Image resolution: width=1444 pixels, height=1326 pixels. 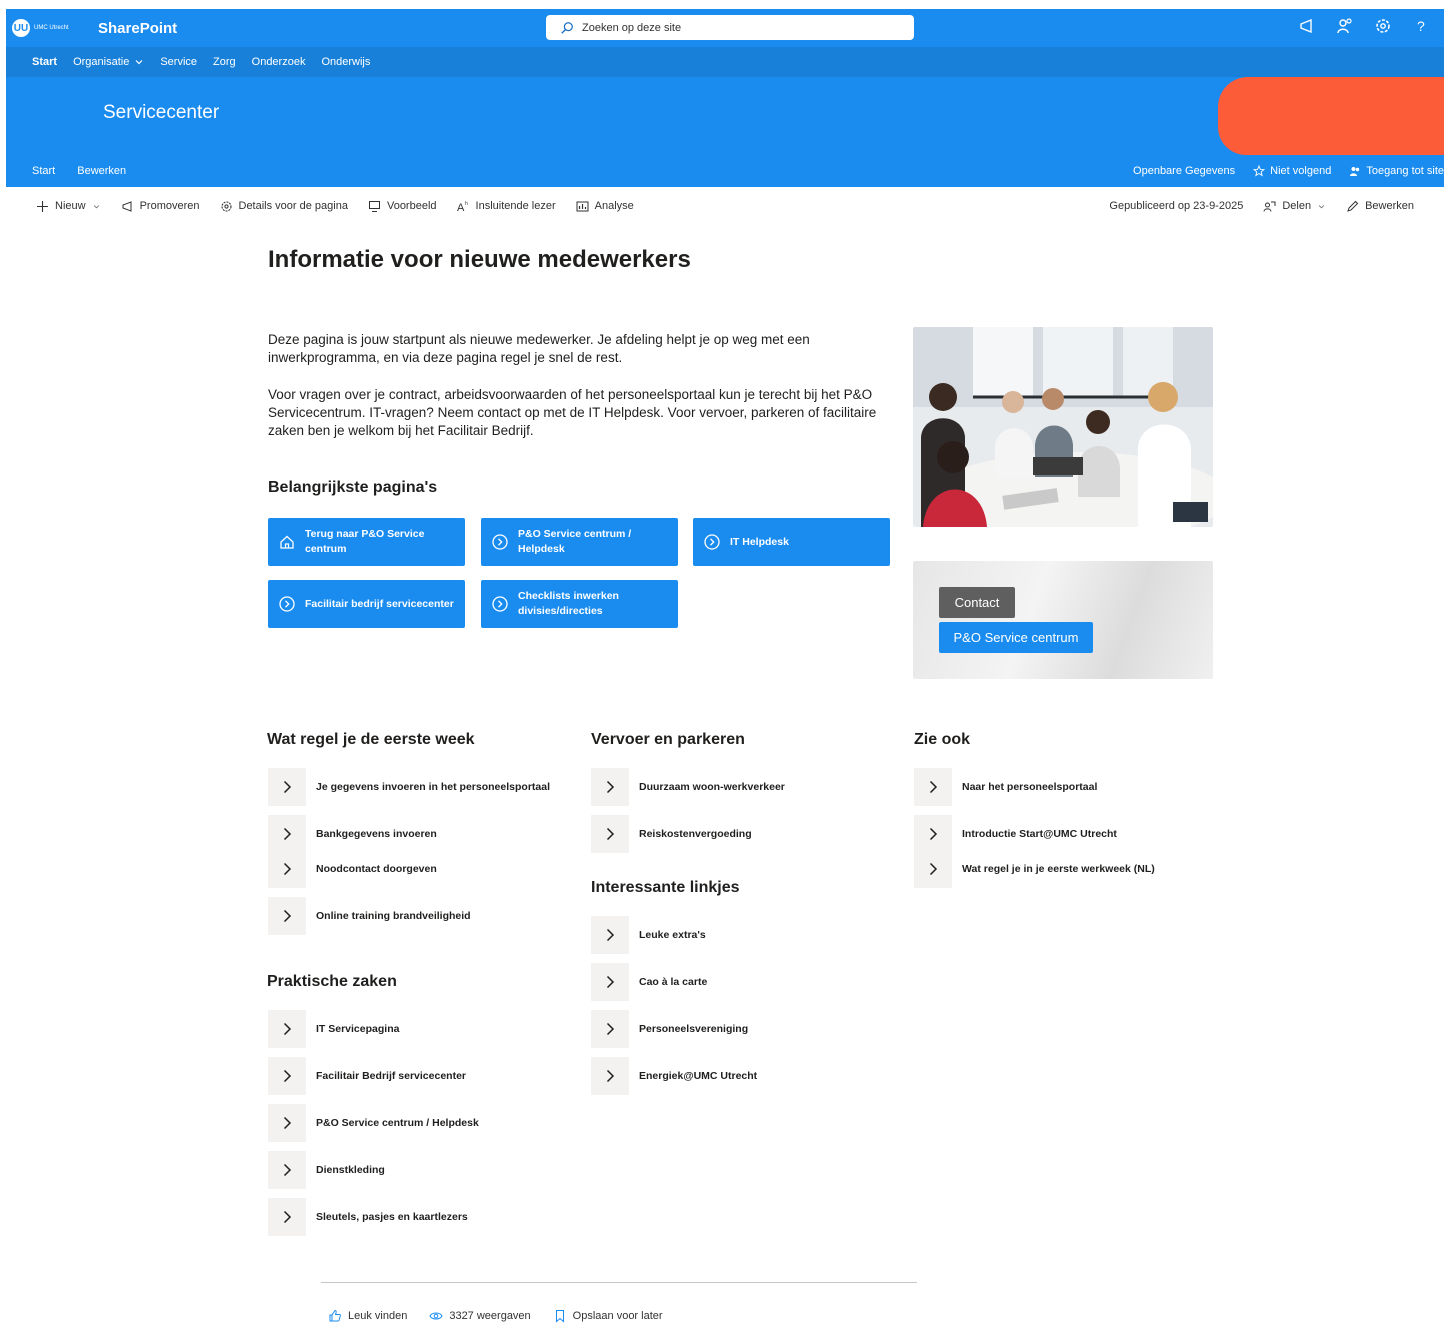 I want to click on link-item: Duurzaam woon-werkverkeer, so click(x=688, y=787).